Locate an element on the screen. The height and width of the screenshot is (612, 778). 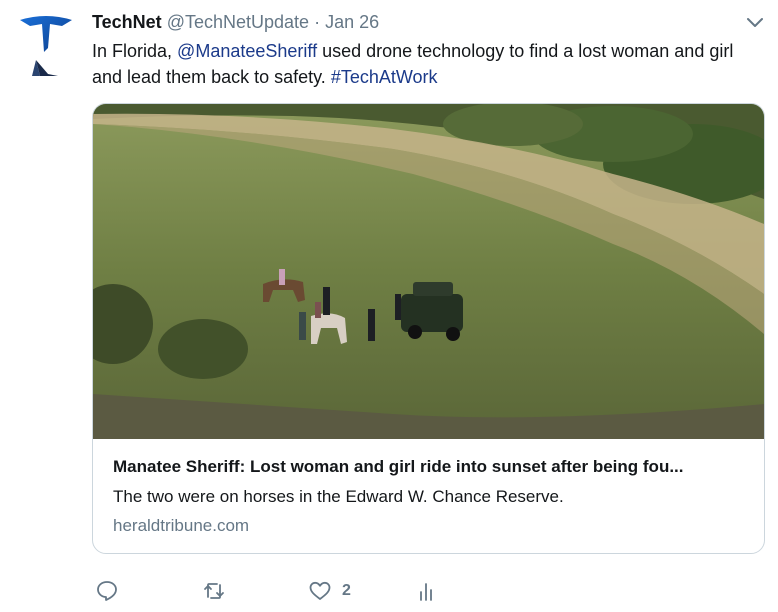
author-handle: @TechNetUpdate is located at coordinates (238, 22).